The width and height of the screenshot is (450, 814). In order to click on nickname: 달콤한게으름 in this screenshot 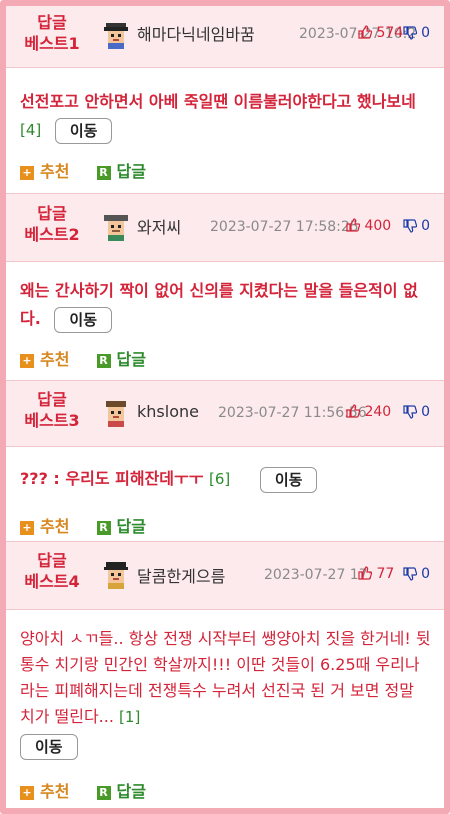, I will do `click(181, 575)`.